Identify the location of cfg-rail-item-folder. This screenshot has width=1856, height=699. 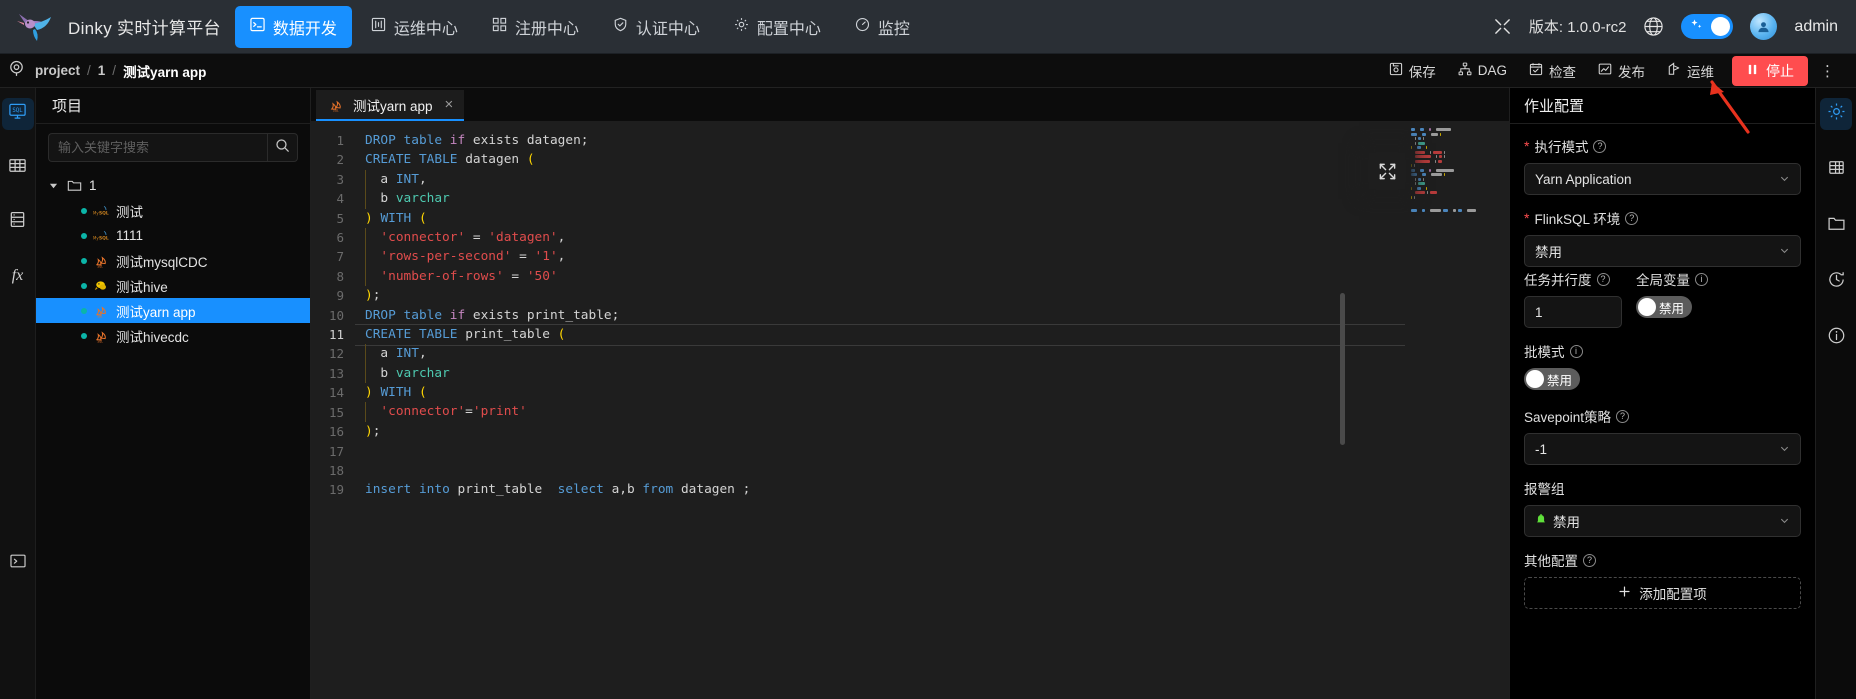
(1836, 226).